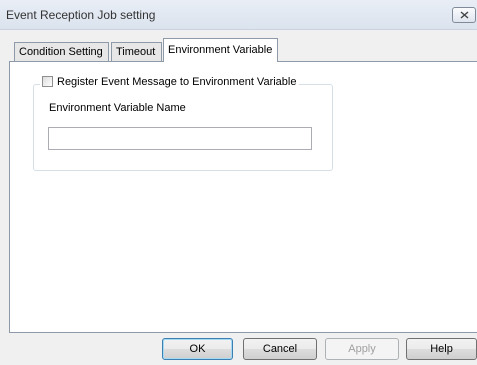 Image resolution: width=477 pixels, height=365 pixels. What do you see at coordinates (61, 51) in the screenshot?
I see `tab-condition-setting: Condition Setting` at bounding box center [61, 51].